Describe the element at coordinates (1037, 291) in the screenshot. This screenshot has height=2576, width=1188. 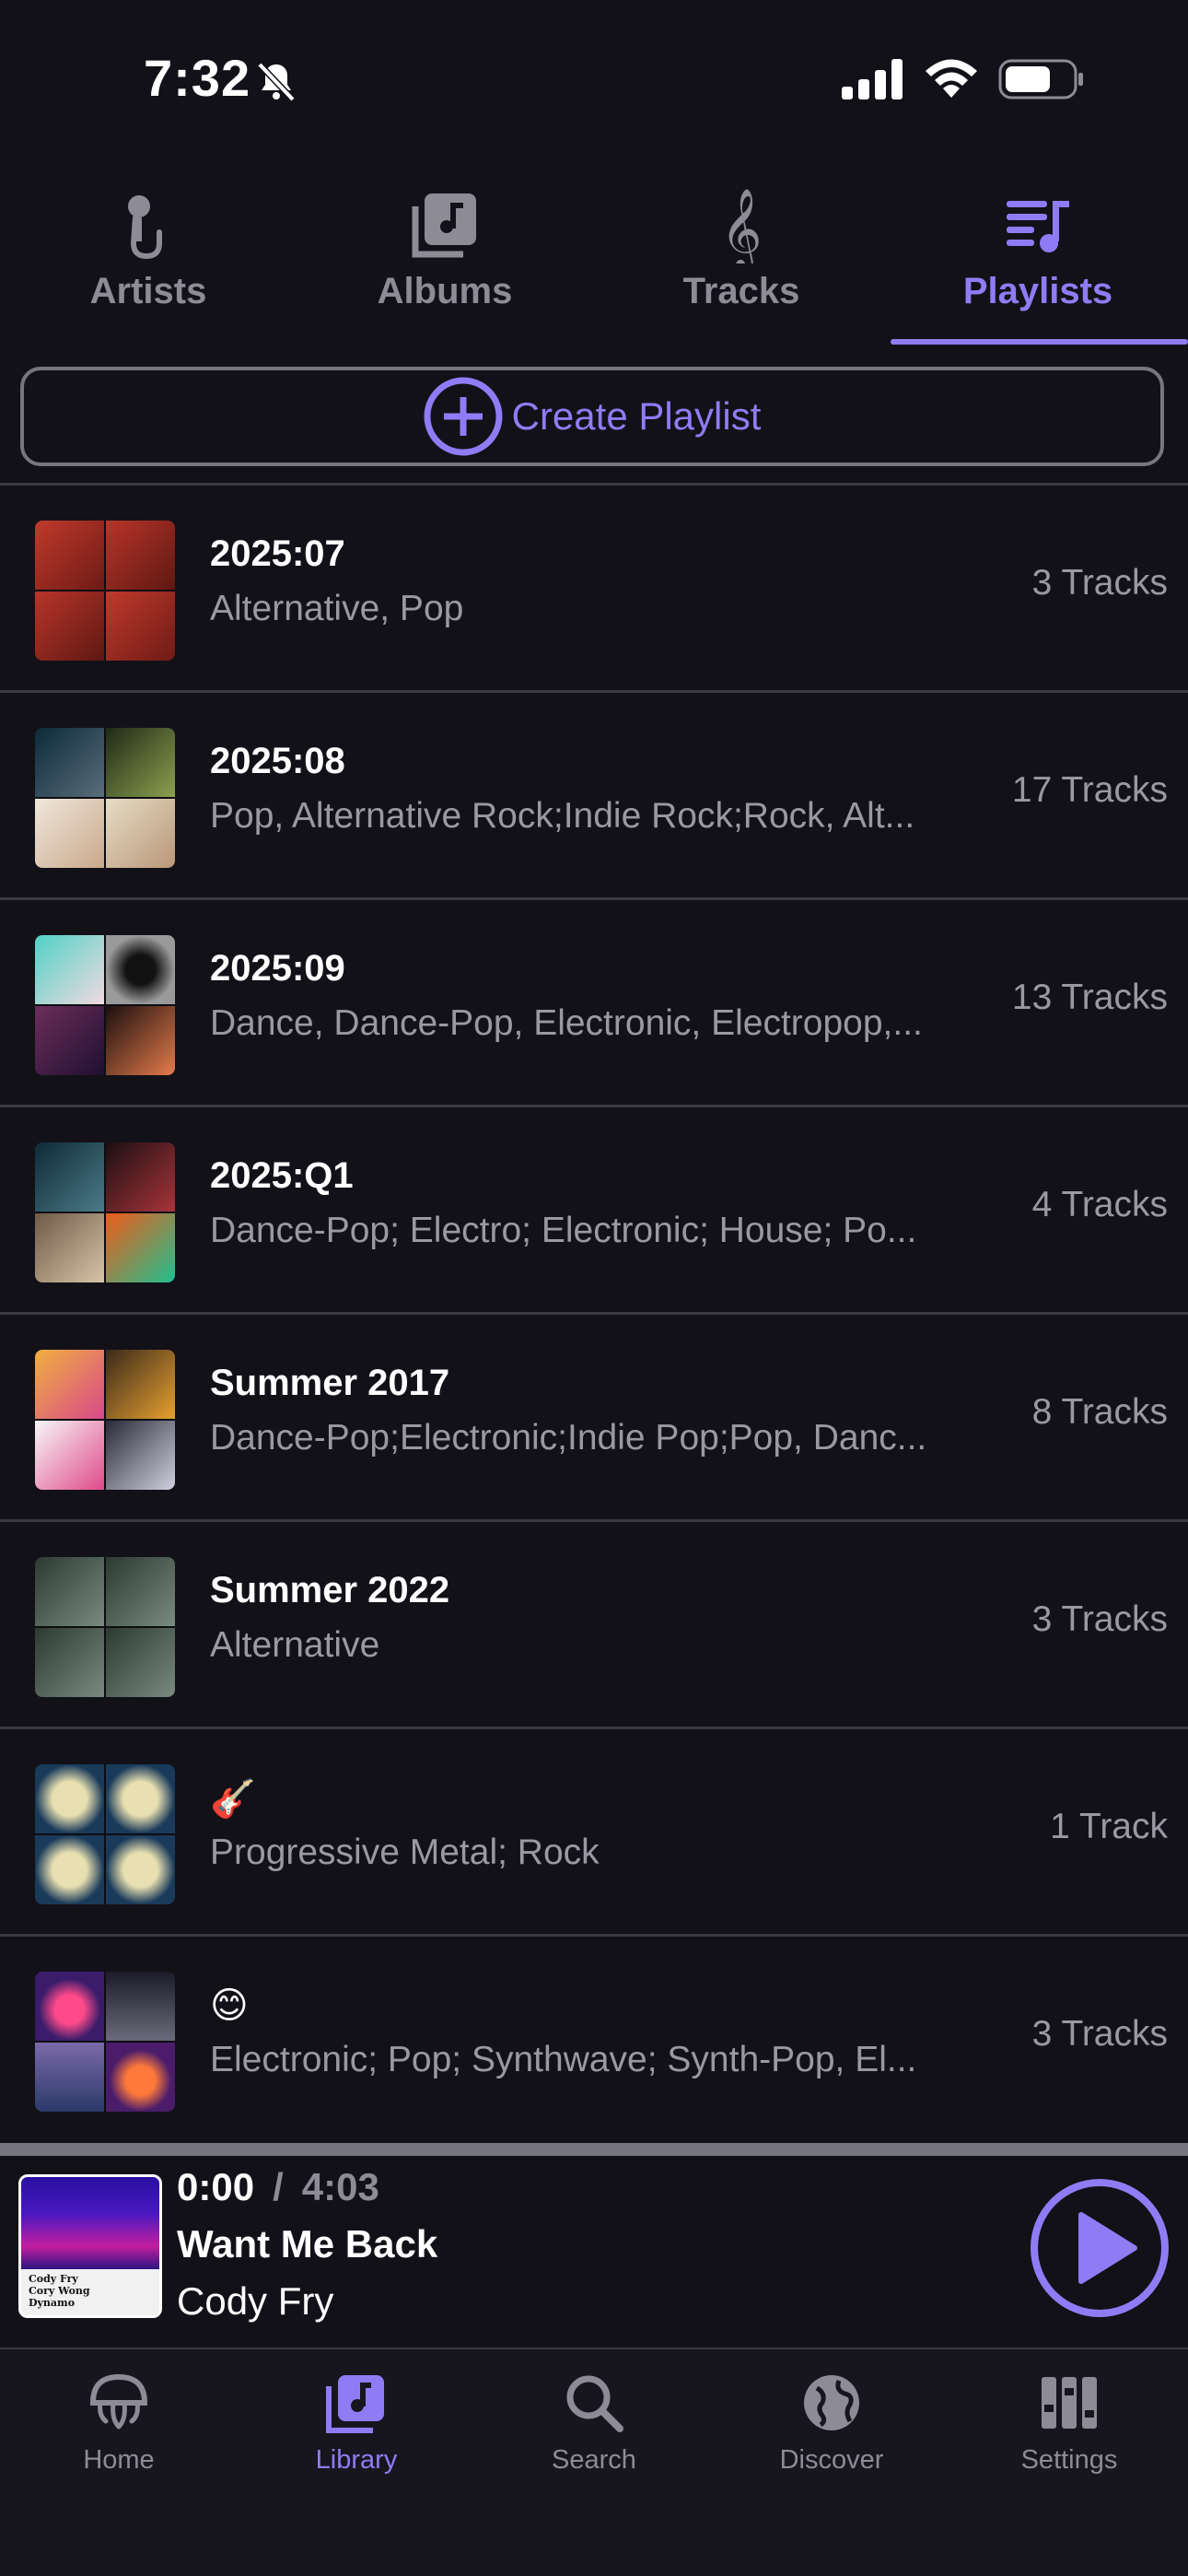
I see `tab-label: Playlists` at that location.